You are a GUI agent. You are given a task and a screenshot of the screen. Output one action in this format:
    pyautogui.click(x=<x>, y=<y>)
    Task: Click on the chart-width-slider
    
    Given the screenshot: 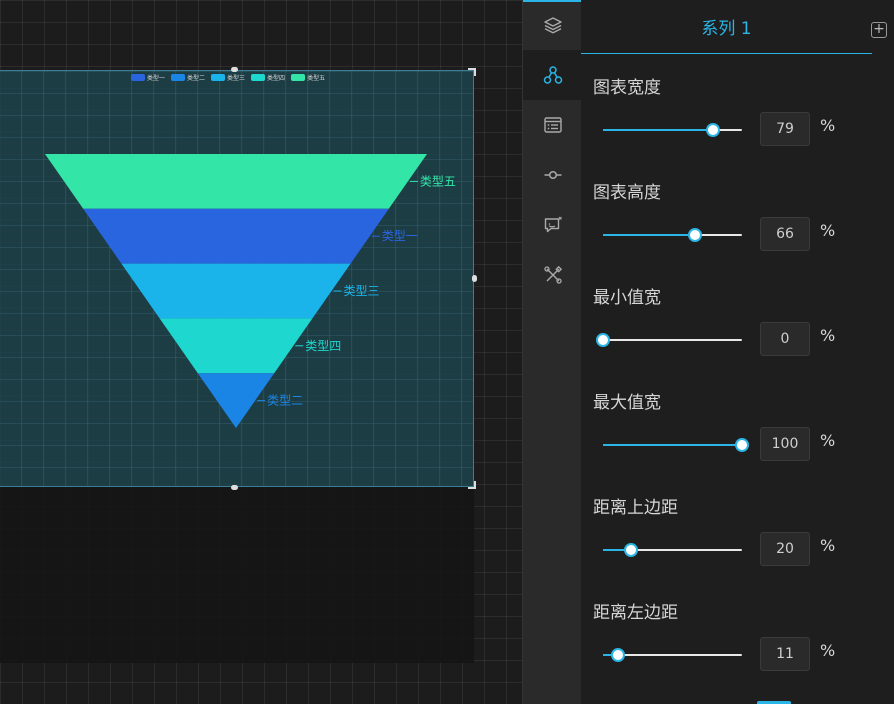 What is the action you would take?
    pyautogui.click(x=672, y=130)
    